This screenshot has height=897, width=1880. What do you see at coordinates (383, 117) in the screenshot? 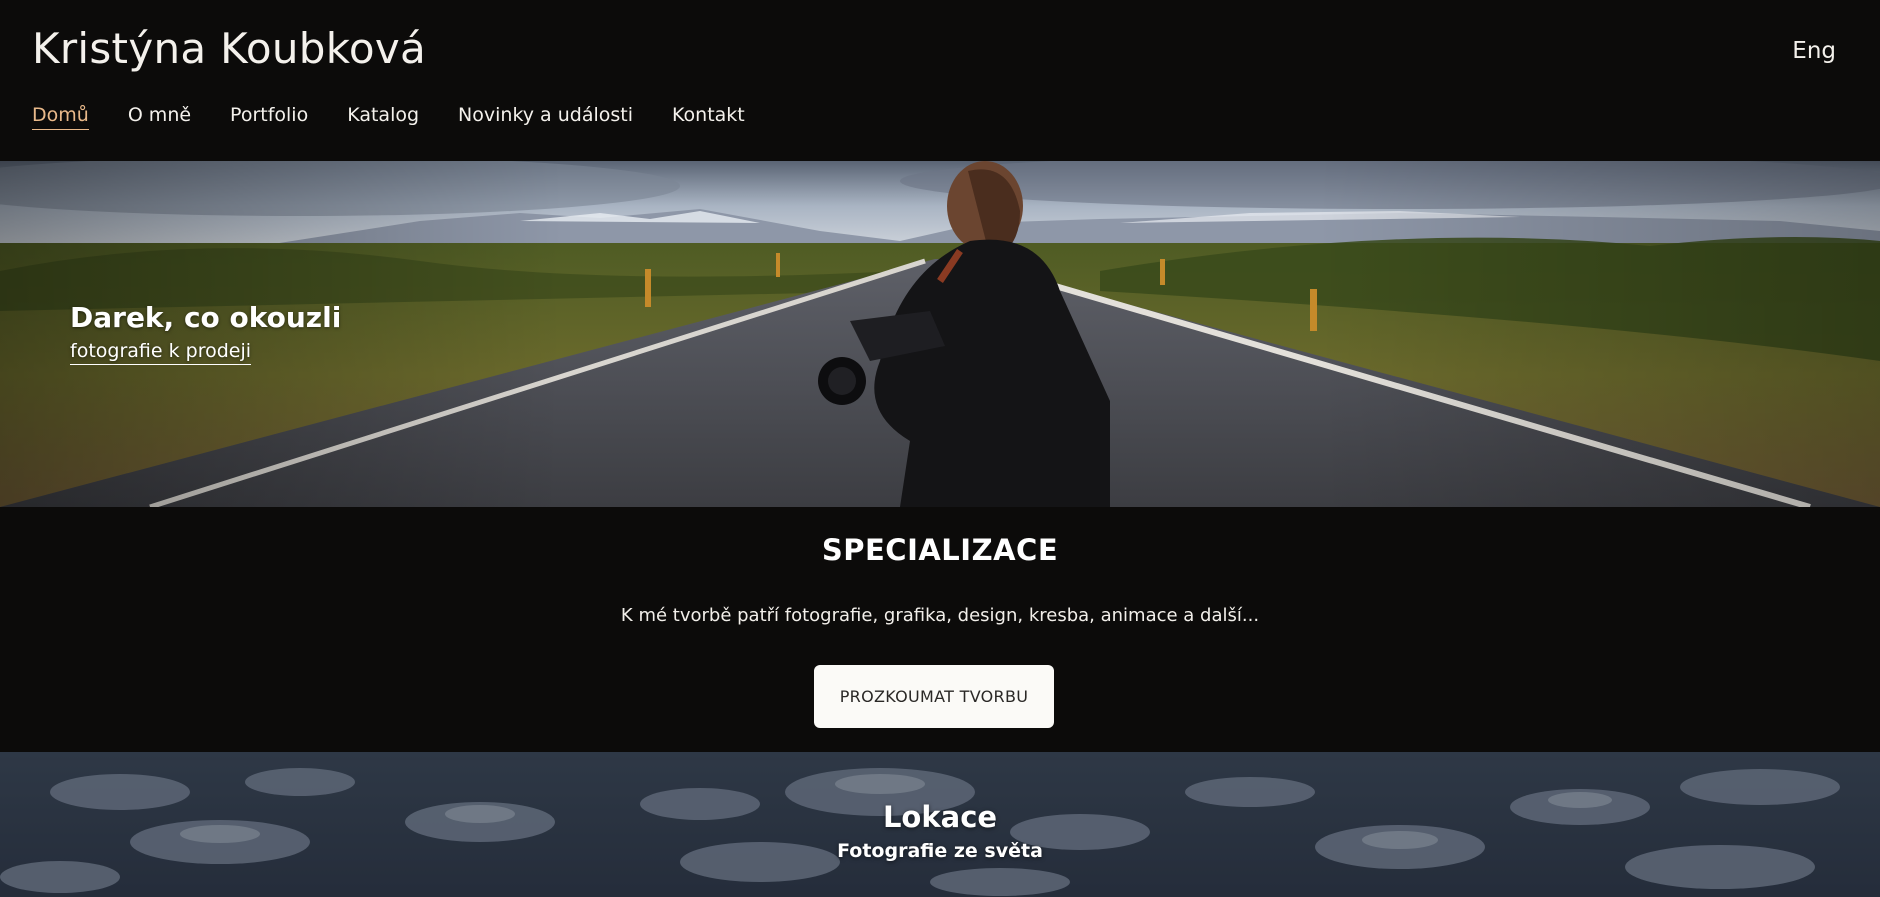
I see `nav-item-catalog: Katalog` at bounding box center [383, 117].